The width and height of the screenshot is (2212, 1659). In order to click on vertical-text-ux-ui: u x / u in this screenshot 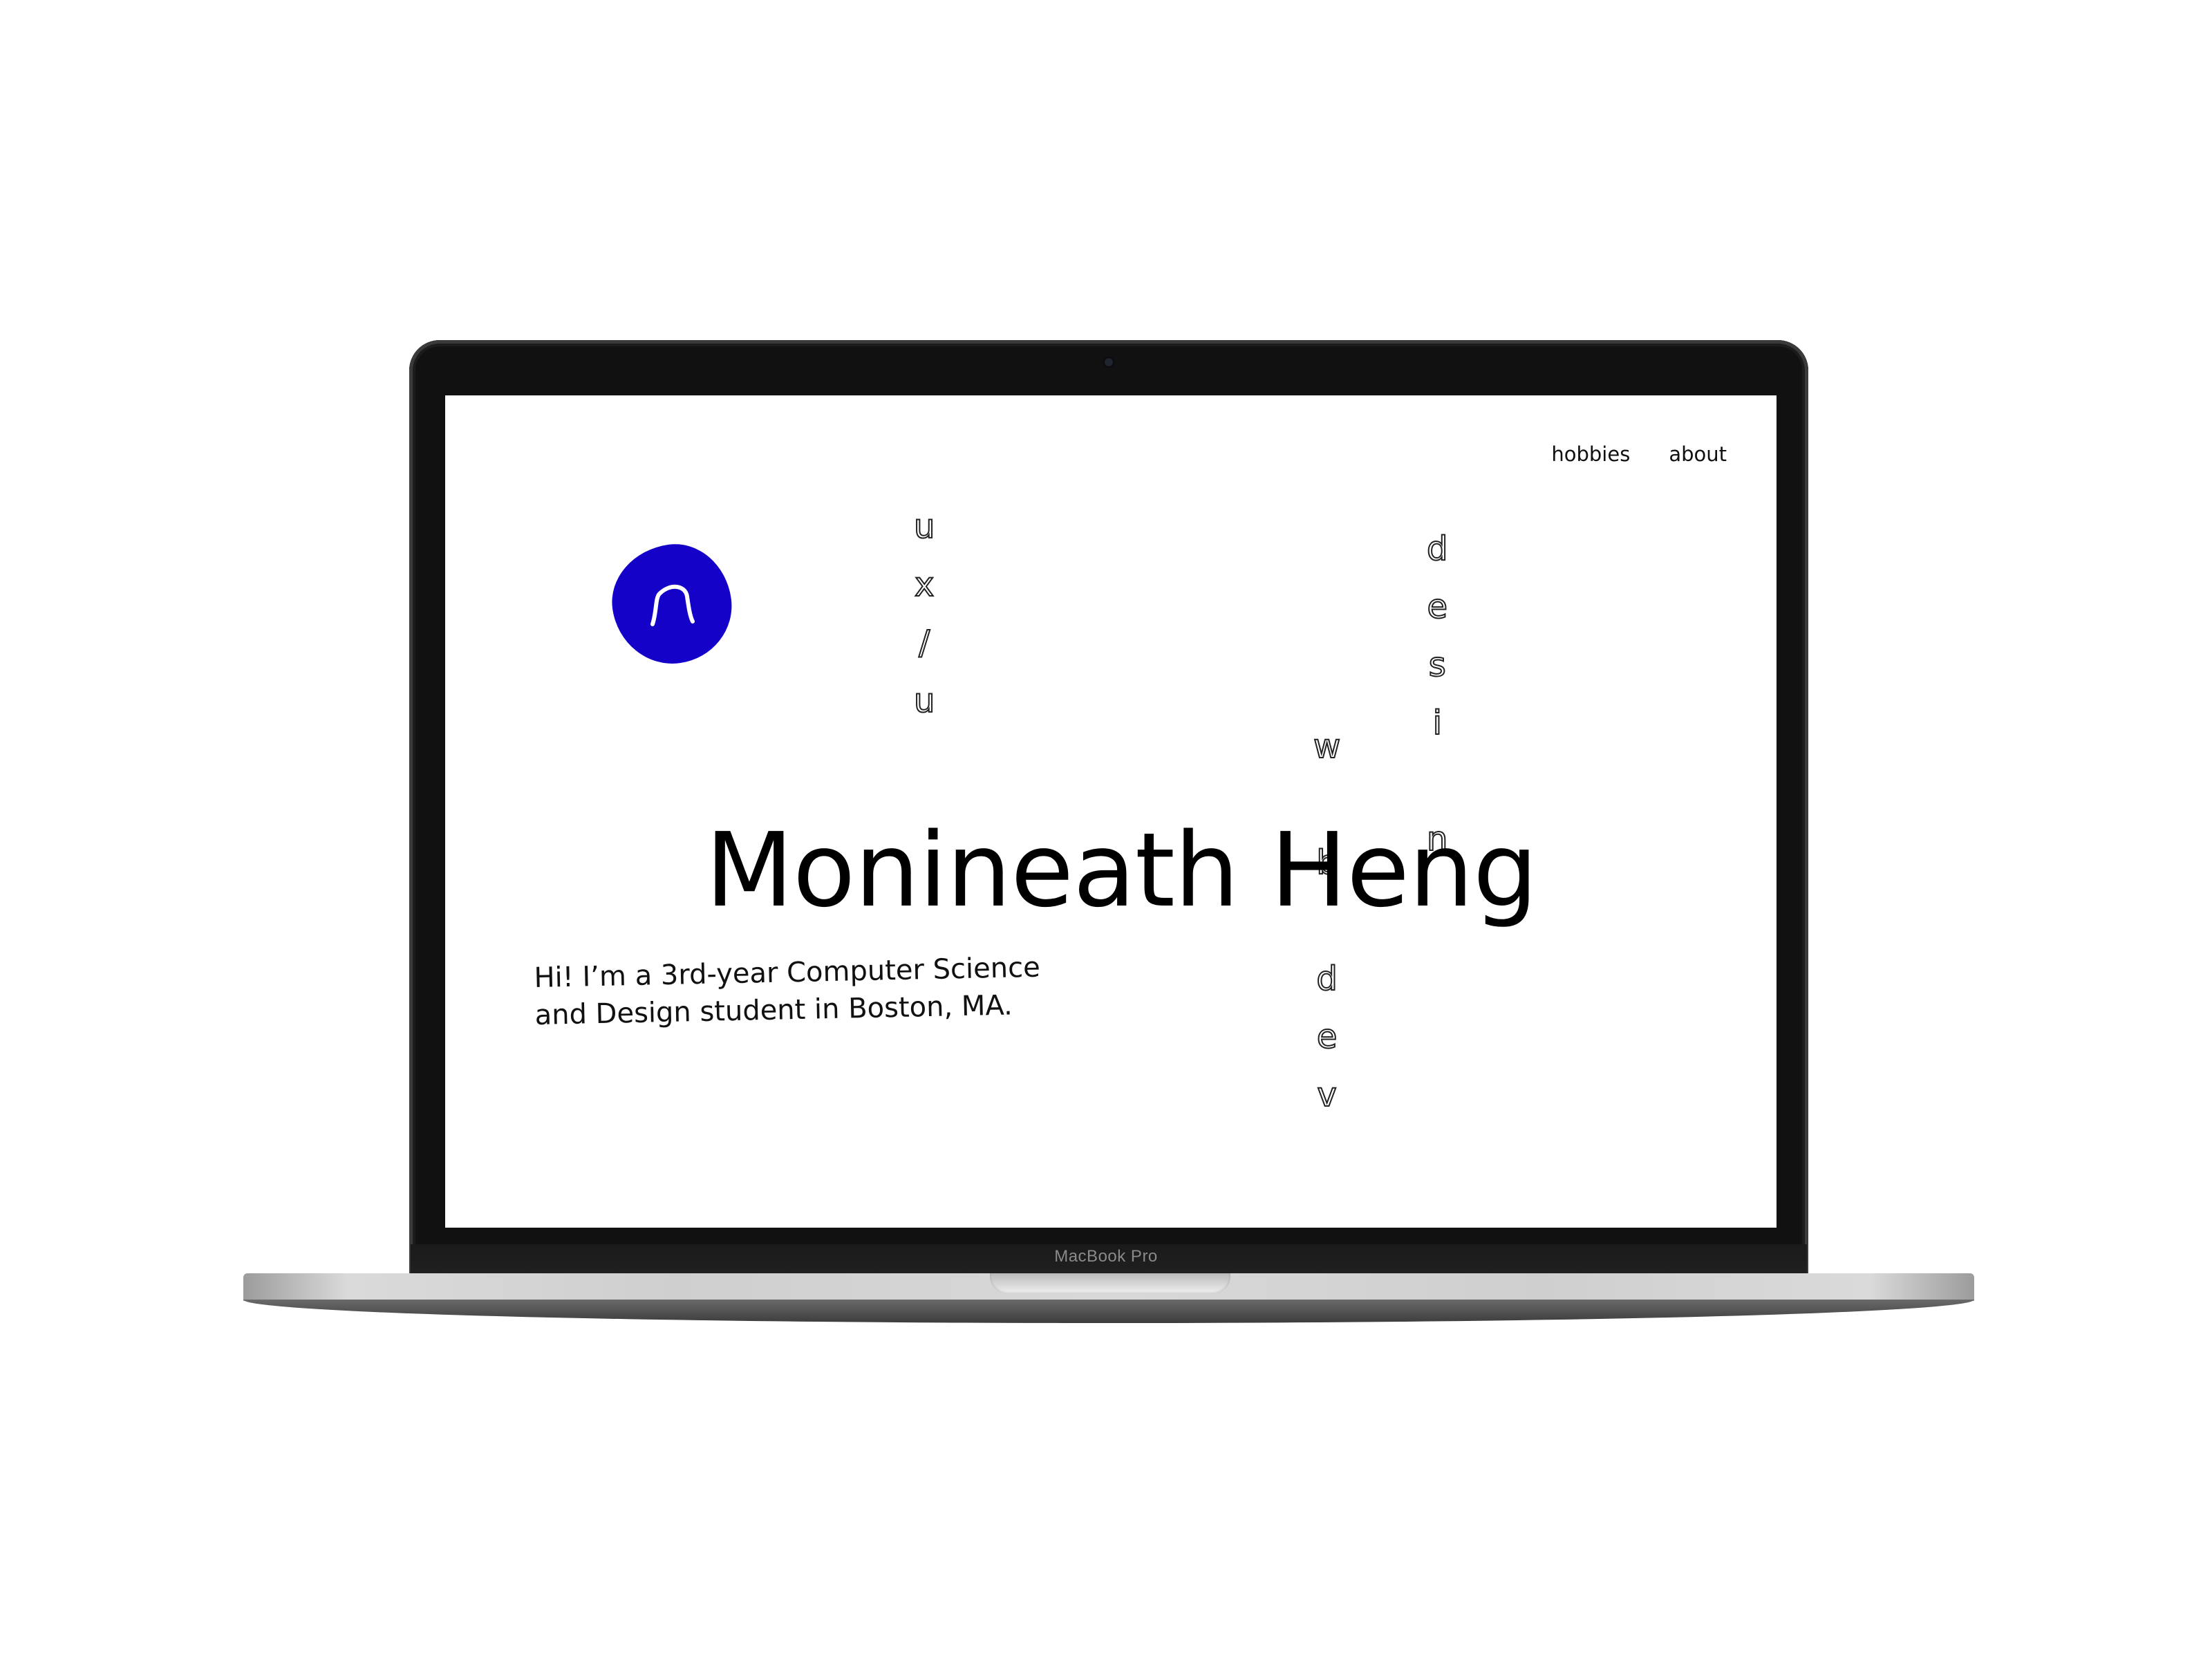, I will do `click(924, 614)`.